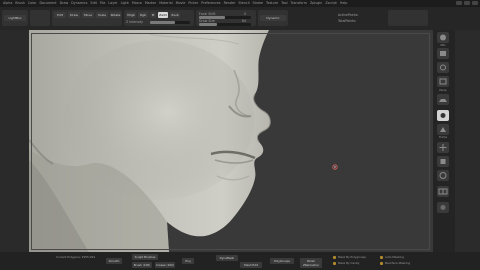 This screenshot has height=270, width=480. What do you see at coordinates (381, 263) in the screenshot?
I see `backface-masking-checkbox` at bounding box center [381, 263].